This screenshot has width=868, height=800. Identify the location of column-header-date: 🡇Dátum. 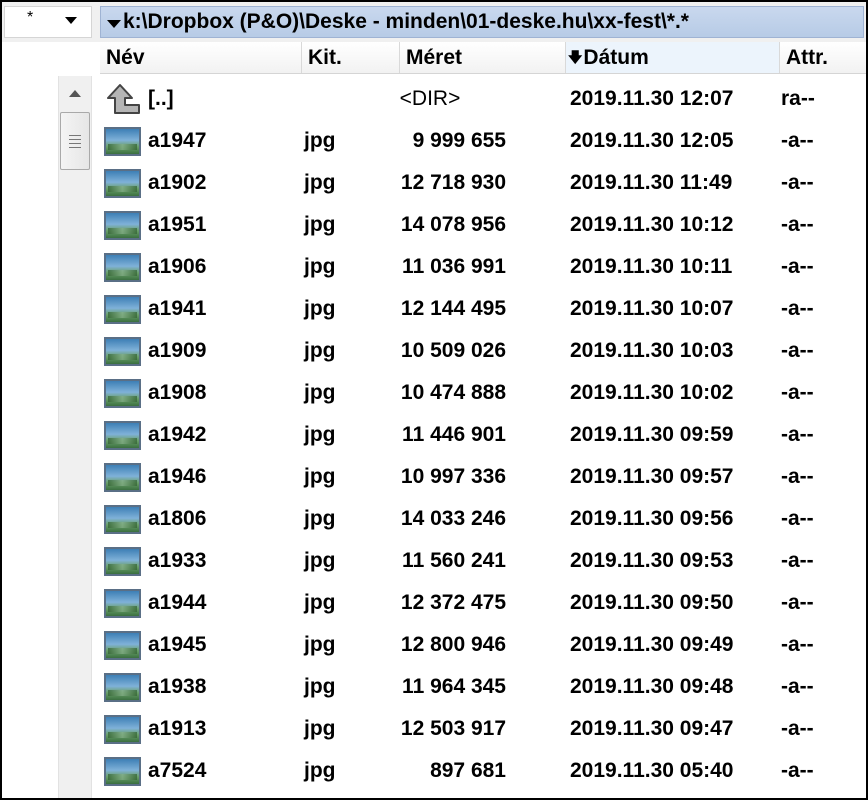
(673, 57).